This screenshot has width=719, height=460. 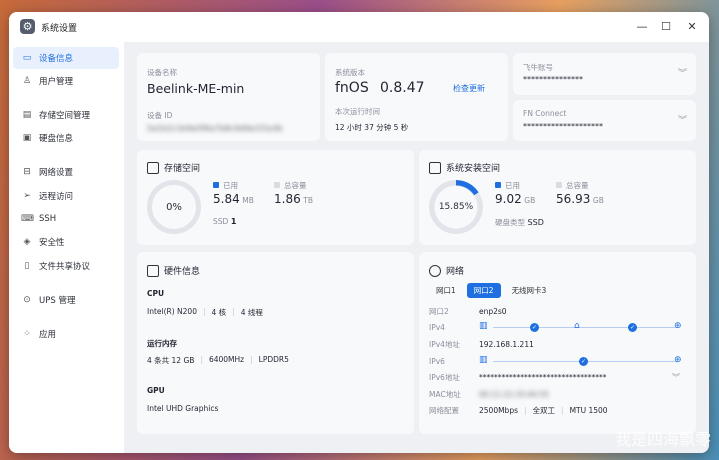 What do you see at coordinates (66, 219) in the screenshot?
I see `sidebar-item-ssh: ⌨ SSH` at bounding box center [66, 219].